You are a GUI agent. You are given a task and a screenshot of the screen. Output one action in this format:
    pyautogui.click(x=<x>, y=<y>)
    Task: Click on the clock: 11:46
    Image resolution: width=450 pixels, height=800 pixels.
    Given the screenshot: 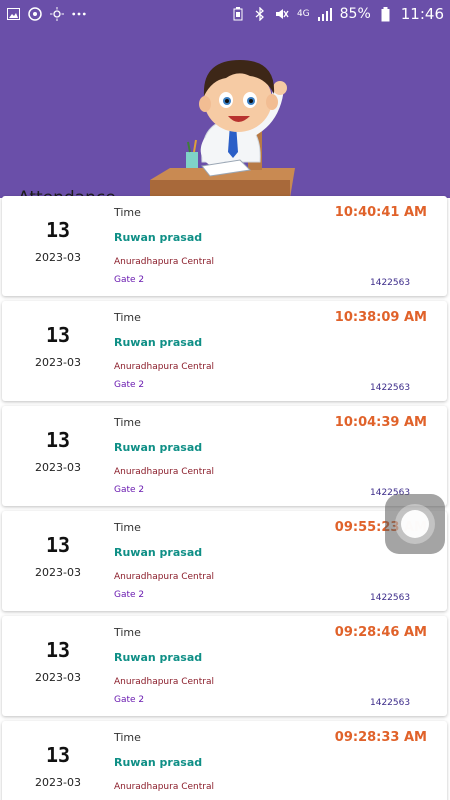 What is the action you would take?
    pyautogui.click(x=422, y=14)
    